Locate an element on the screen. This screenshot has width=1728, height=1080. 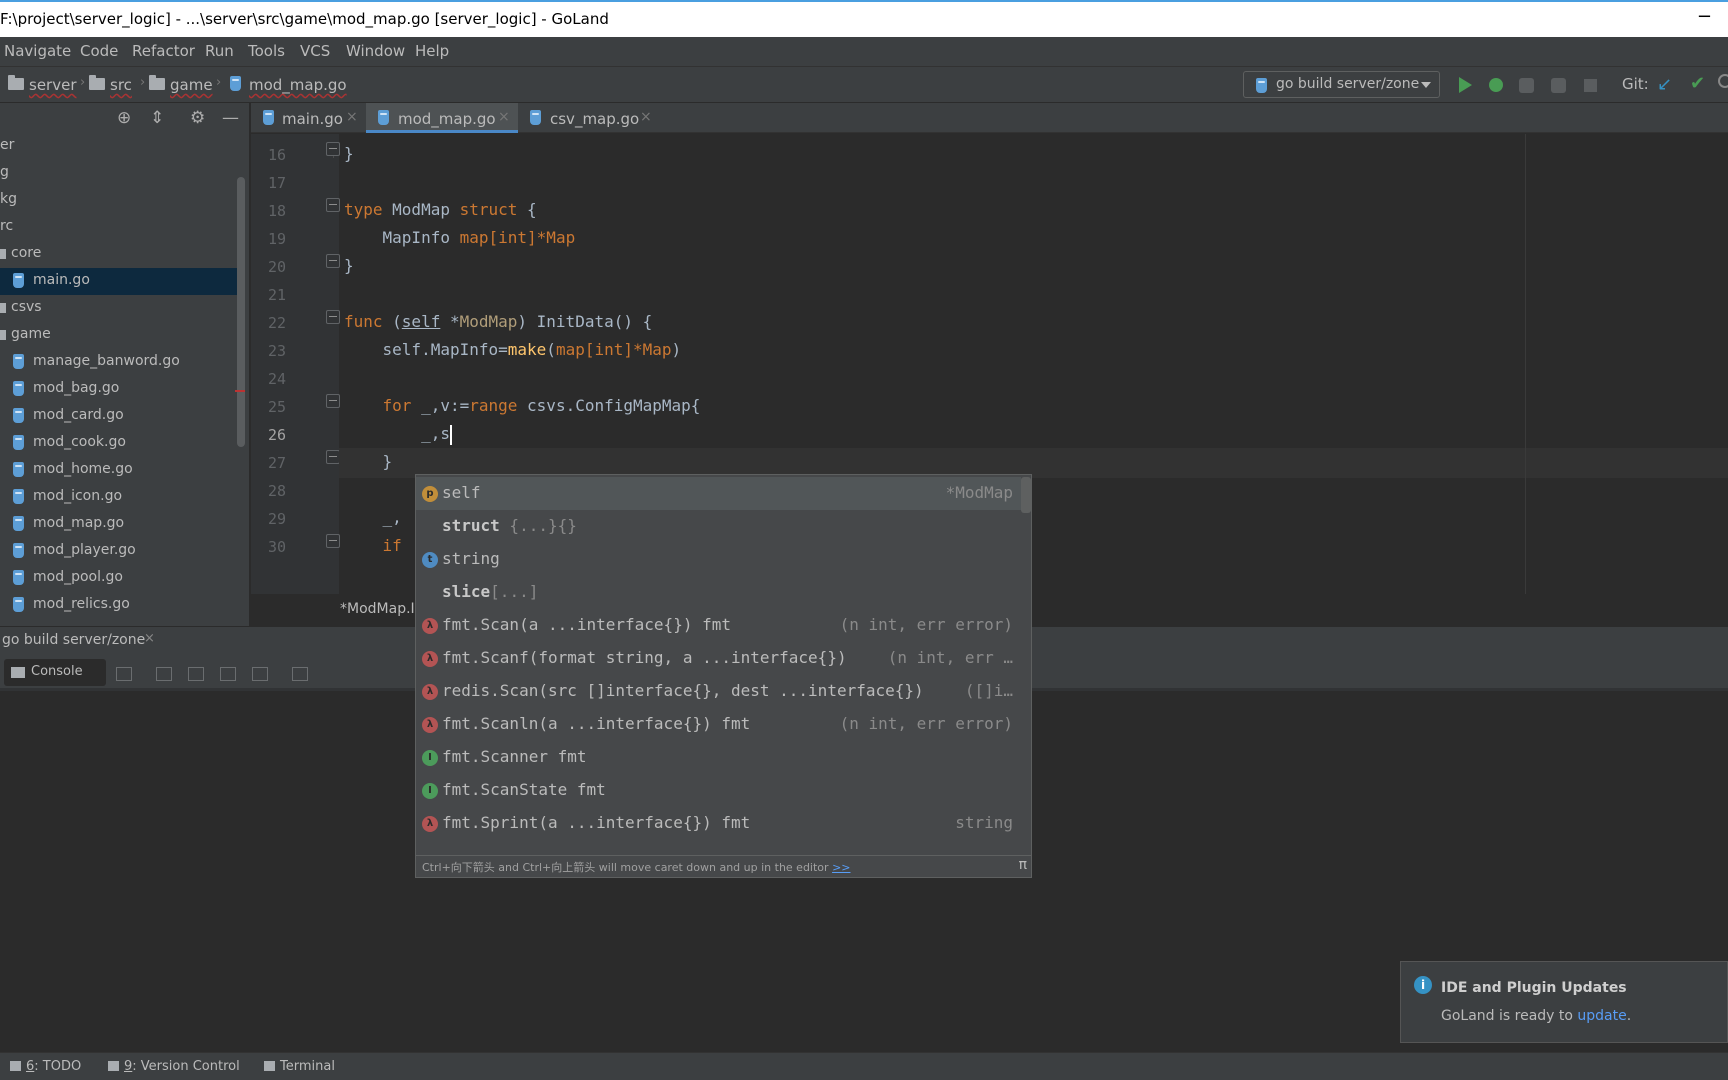
completion-item-fmt-scanstate: I fmt.ScanState fmt is located at coordinates (718, 790).